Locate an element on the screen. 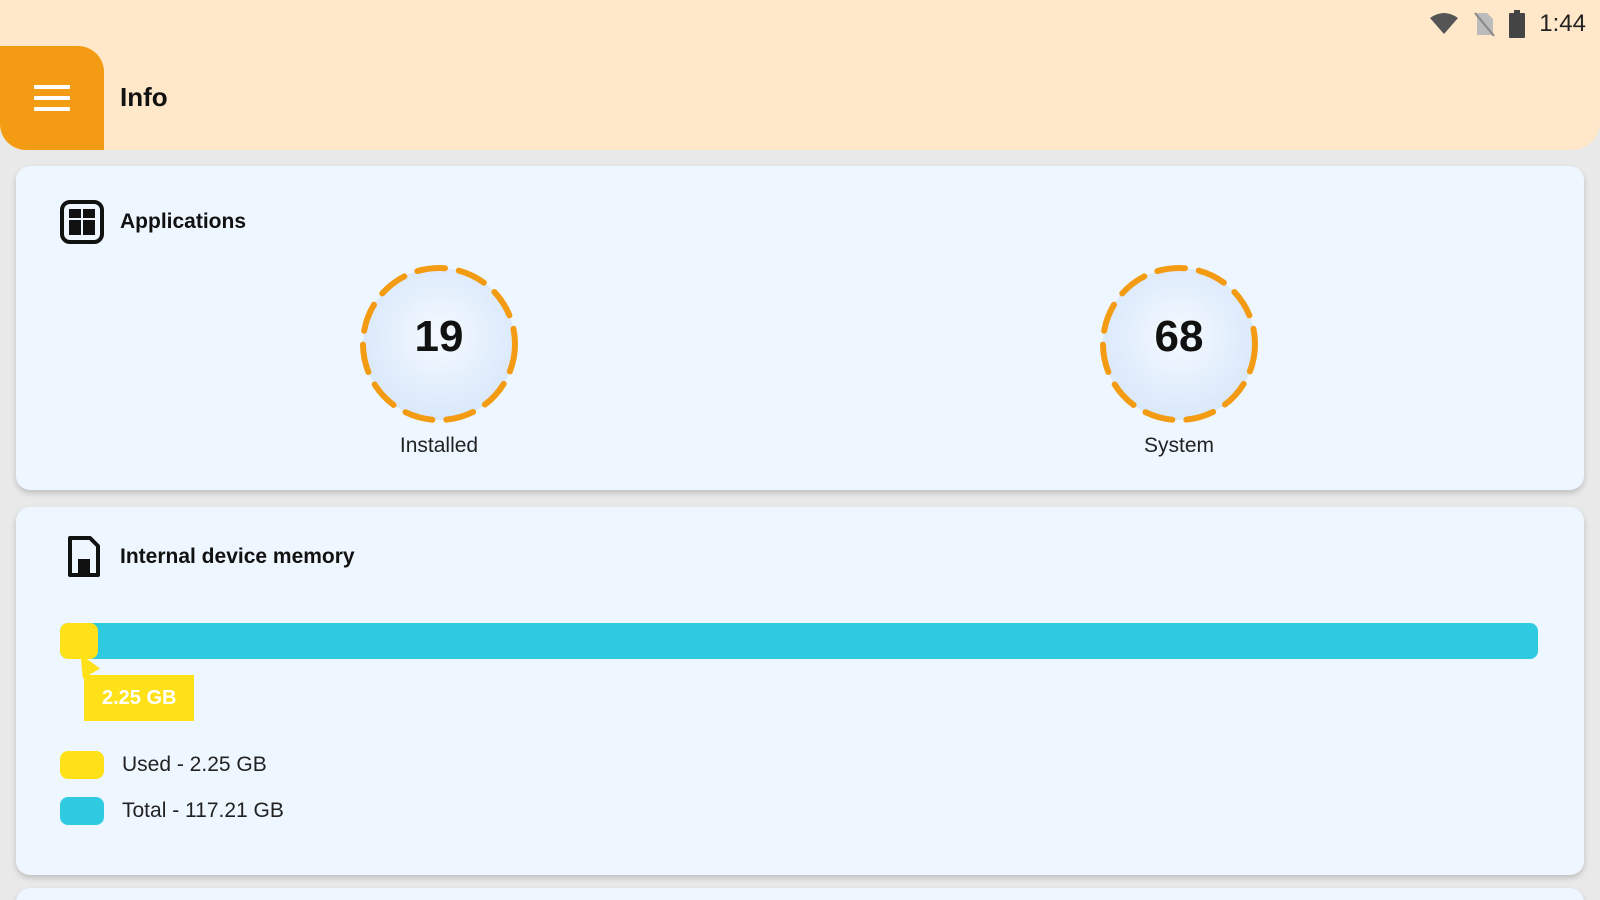  system-ring: 68 is located at coordinates (1179, 344).